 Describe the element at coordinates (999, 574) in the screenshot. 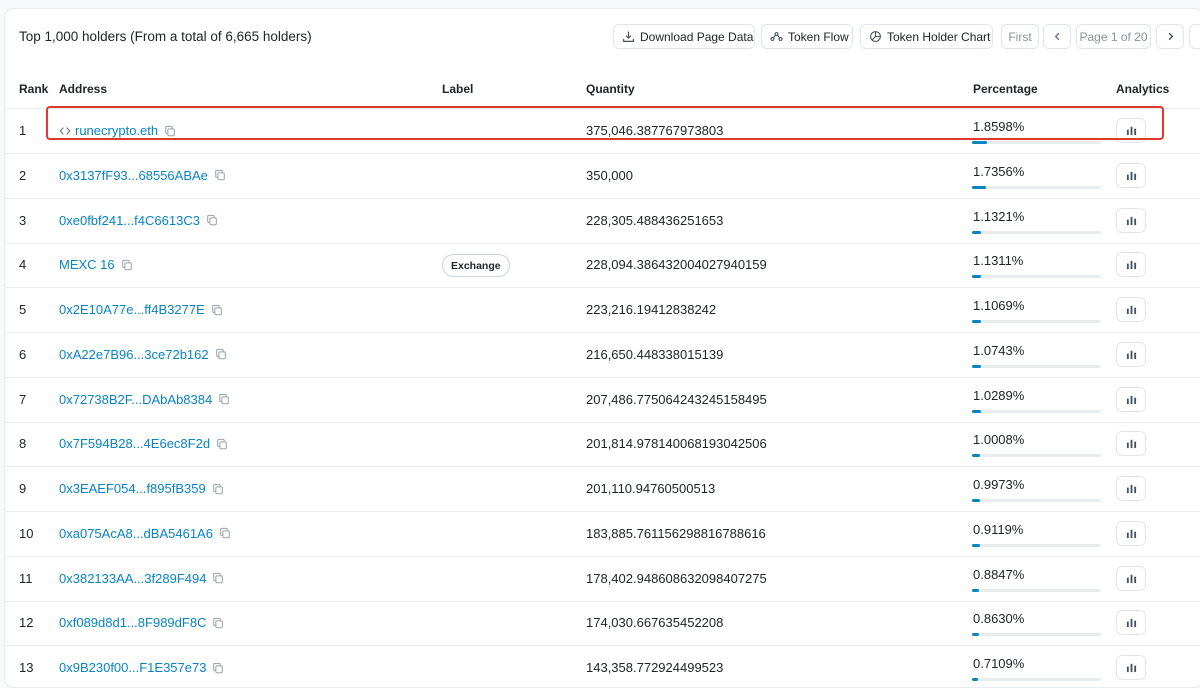

I see `percentage-cell: 0.8847%` at that location.